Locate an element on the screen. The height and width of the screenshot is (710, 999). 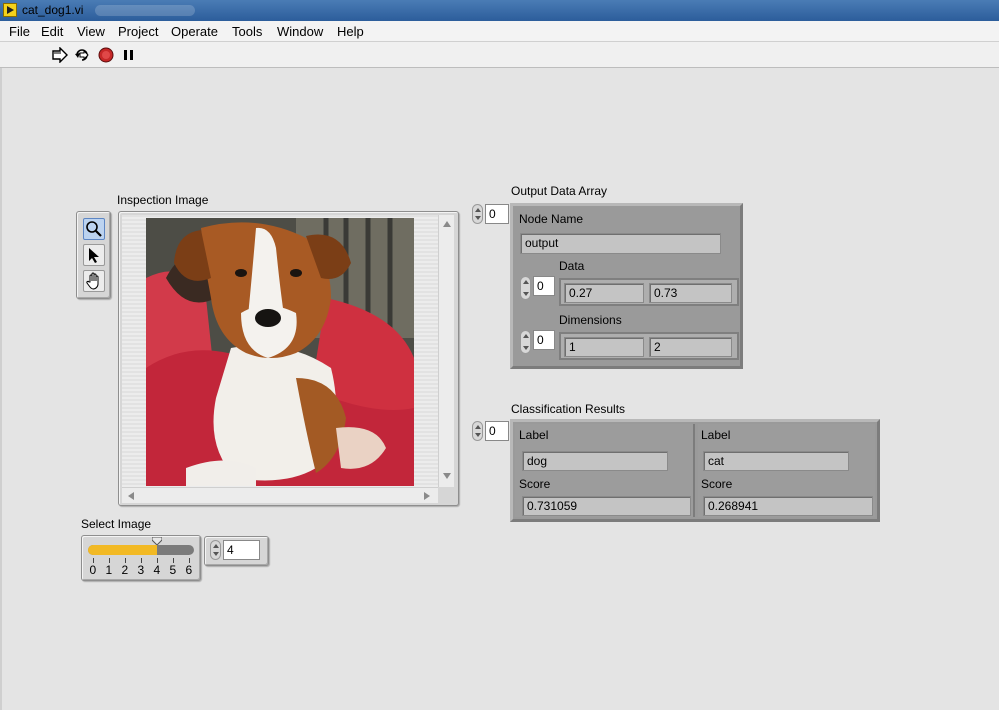
slider-tick-label: 5 is located at coordinates (173, 570).